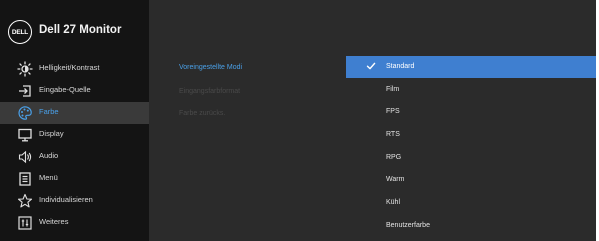 The width and height of the screenshot is (599, 241). What do you see at coordinates (54, 221) in the screenshot?
I see `menu-label: Weiteres` at bounding box center [54, 221].